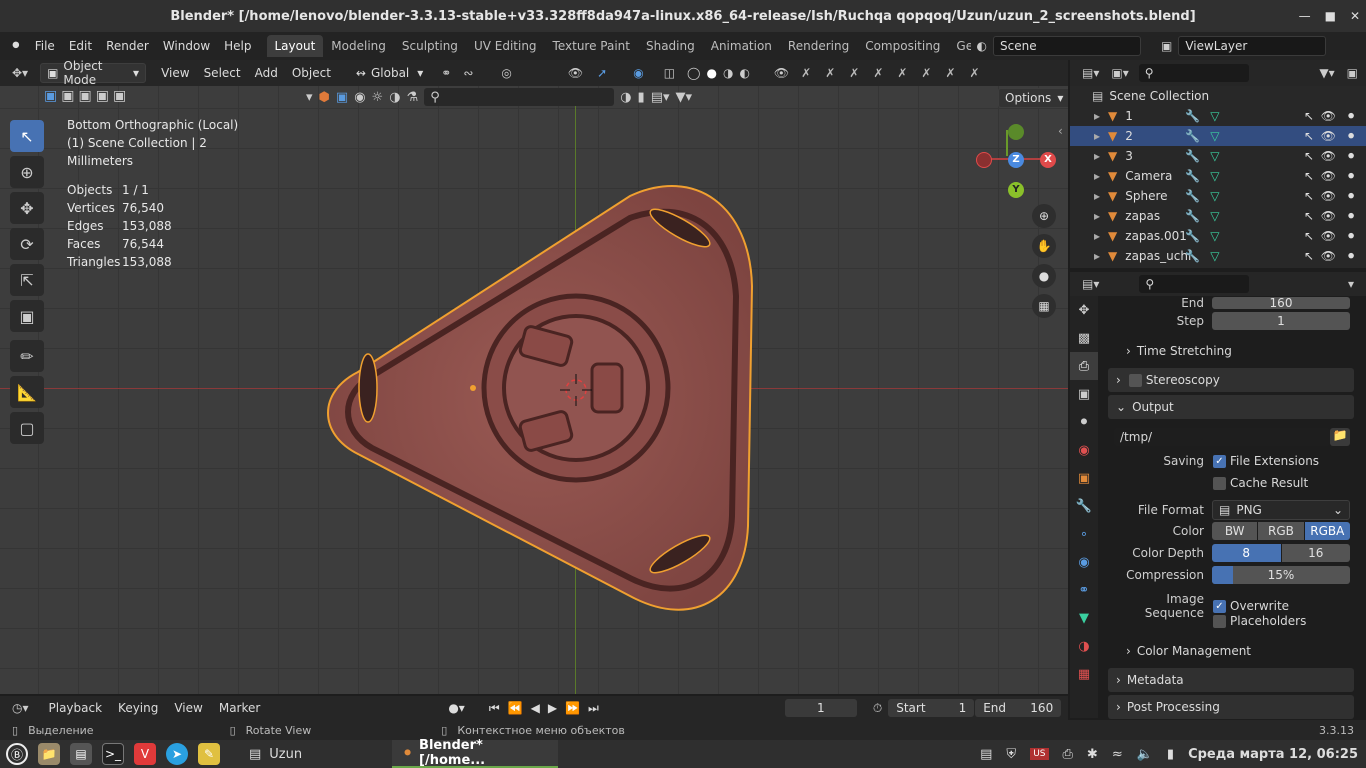  What do you see at coordinates (1218, 216) in the screenshot?
I see `outliner-item-zapas: ▸ ▼ zapas 🔧 ▽ ↖ 👁 ⚫` at bounding box center [1218, 216].